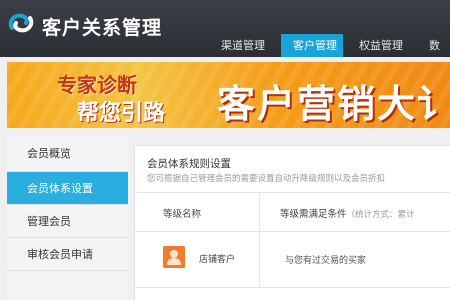 Image resolution: width=450 pixels, height=300 pixels. Describe the element at coordinates (333, 104) in the screenshot. I see `banner-main-title: 客户营销大讠` at that location.